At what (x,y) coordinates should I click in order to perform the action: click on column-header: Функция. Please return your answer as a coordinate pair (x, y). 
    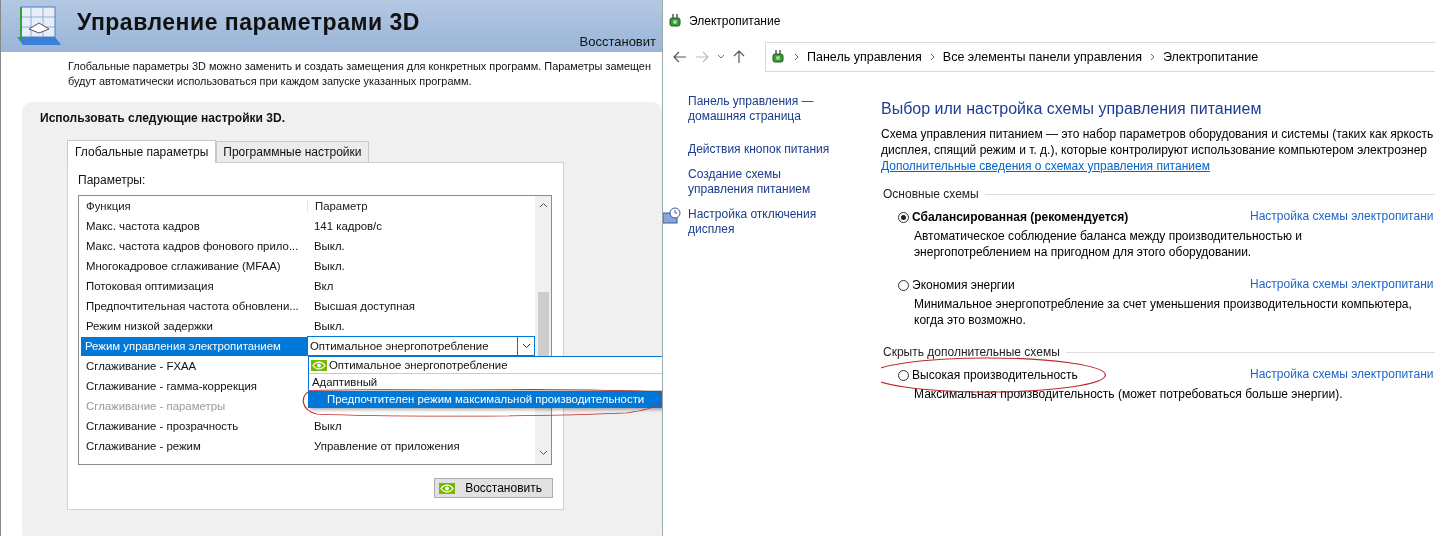
    Looking at the image, I should click on (108, 206).